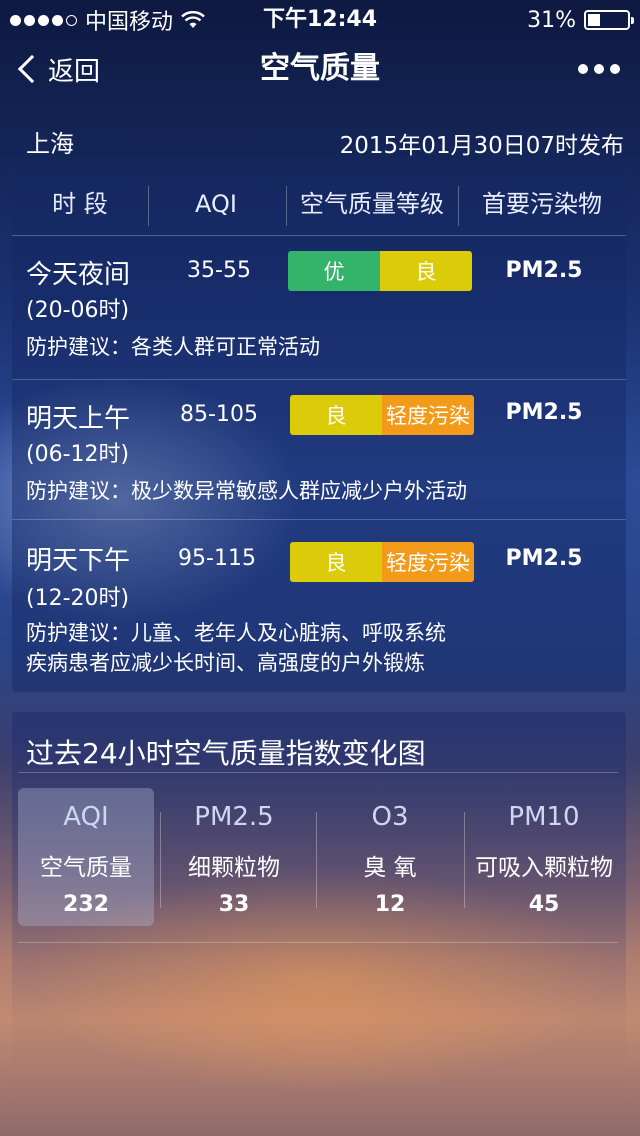 Image resolution: width=640 pixels, height=1136 pixels. I want to click on protection-advice: 防护建议：各类人群可正常活动, so click(321, 347).